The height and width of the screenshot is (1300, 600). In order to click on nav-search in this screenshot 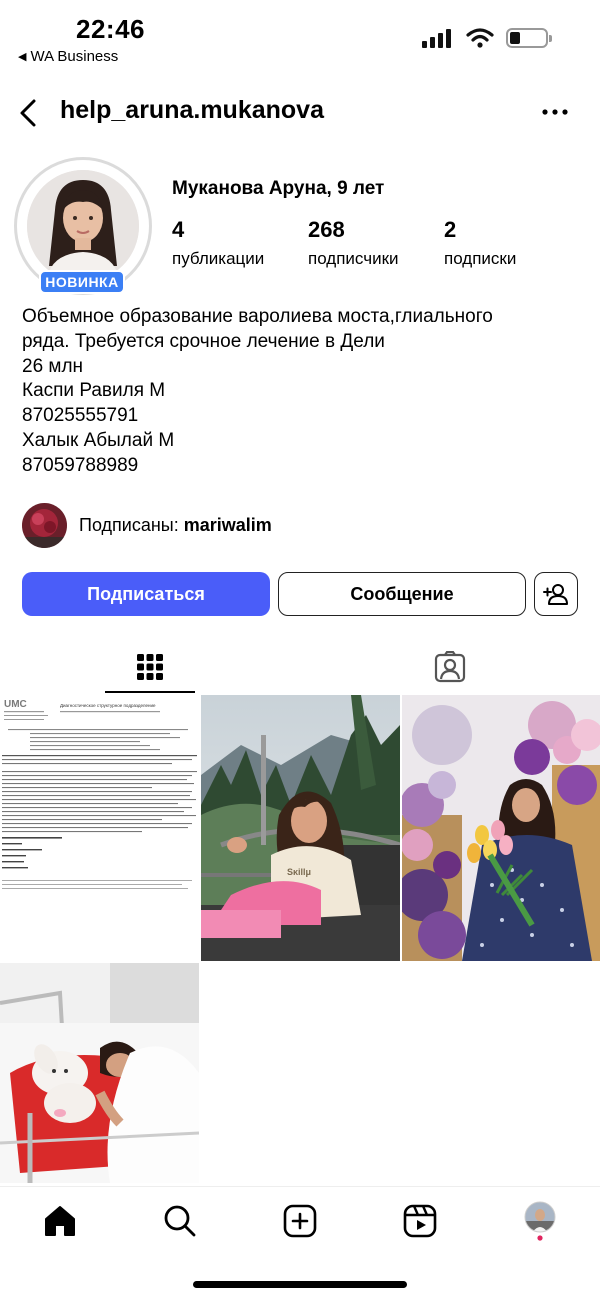, I will do `click(180, 1221)`.